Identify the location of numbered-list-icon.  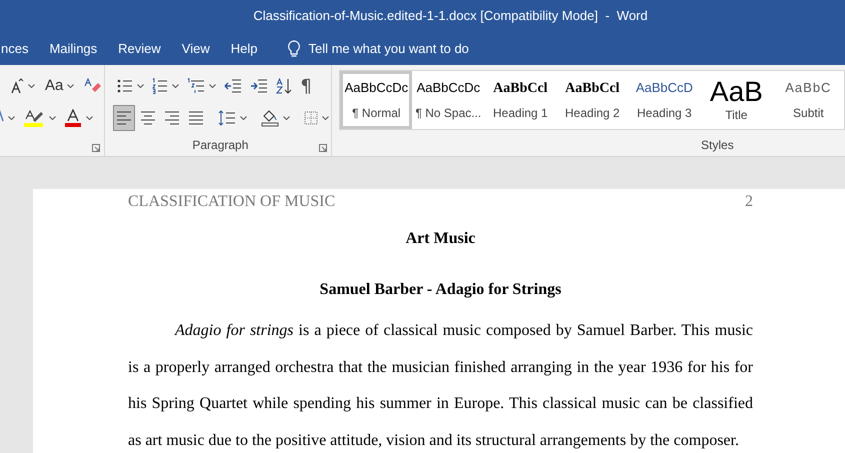
(160, 86).